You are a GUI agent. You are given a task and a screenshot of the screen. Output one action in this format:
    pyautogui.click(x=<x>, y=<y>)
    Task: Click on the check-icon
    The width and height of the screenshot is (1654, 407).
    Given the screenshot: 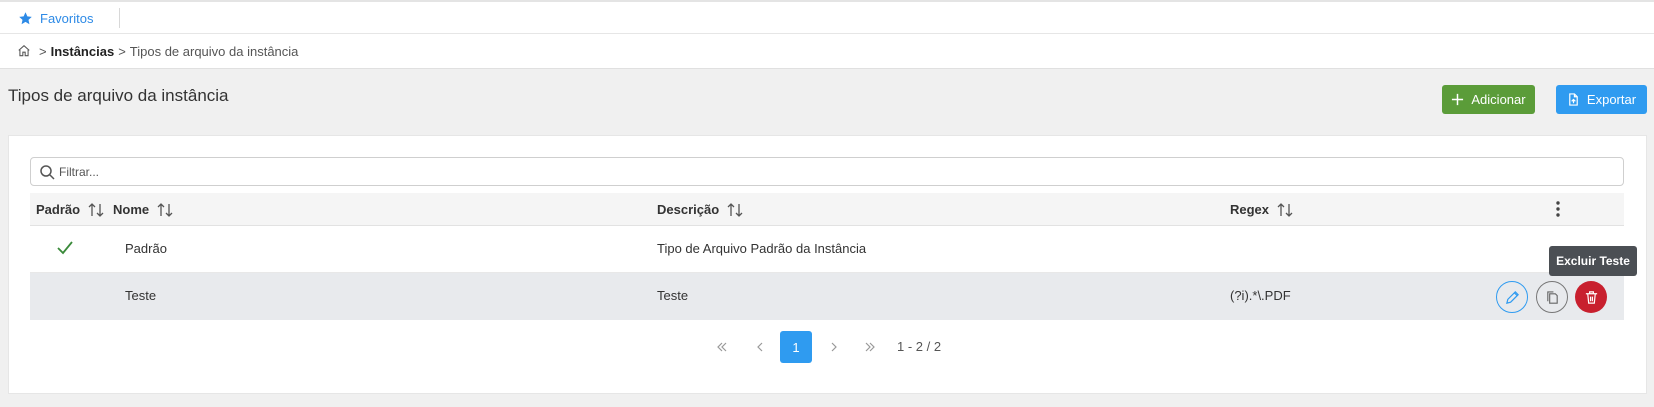 What is the action you would take?
    pyautogui.click(x=65, y=248)
    